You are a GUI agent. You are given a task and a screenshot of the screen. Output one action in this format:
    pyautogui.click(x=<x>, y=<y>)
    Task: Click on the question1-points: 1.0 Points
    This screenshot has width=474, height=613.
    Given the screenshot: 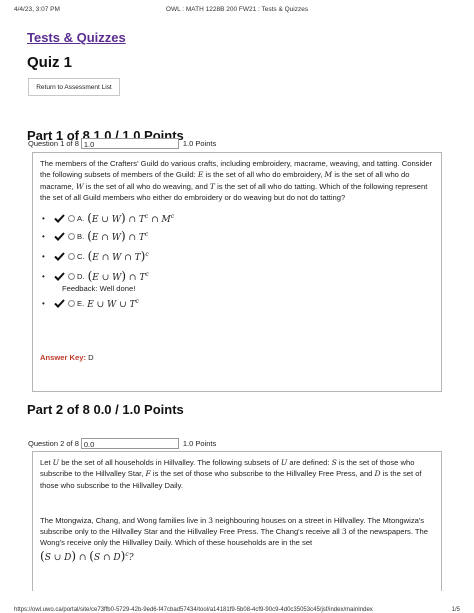 What is the action you would take?
    pyautogui.click(x=199, y=143)
    